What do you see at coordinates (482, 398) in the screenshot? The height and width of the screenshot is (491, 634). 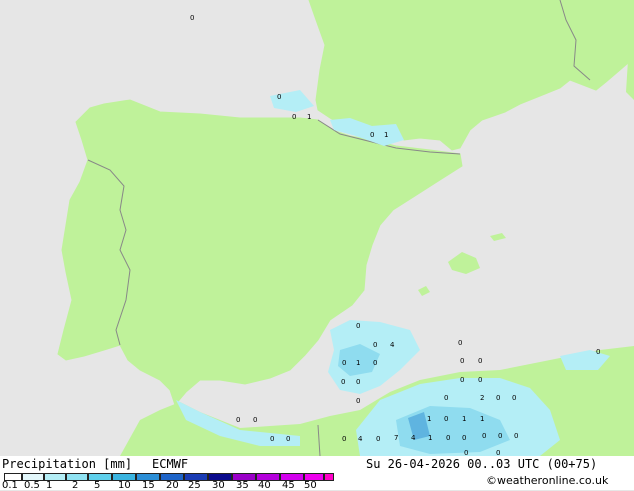 I see `map-value-label: 2` at bounding box center [482, 398].